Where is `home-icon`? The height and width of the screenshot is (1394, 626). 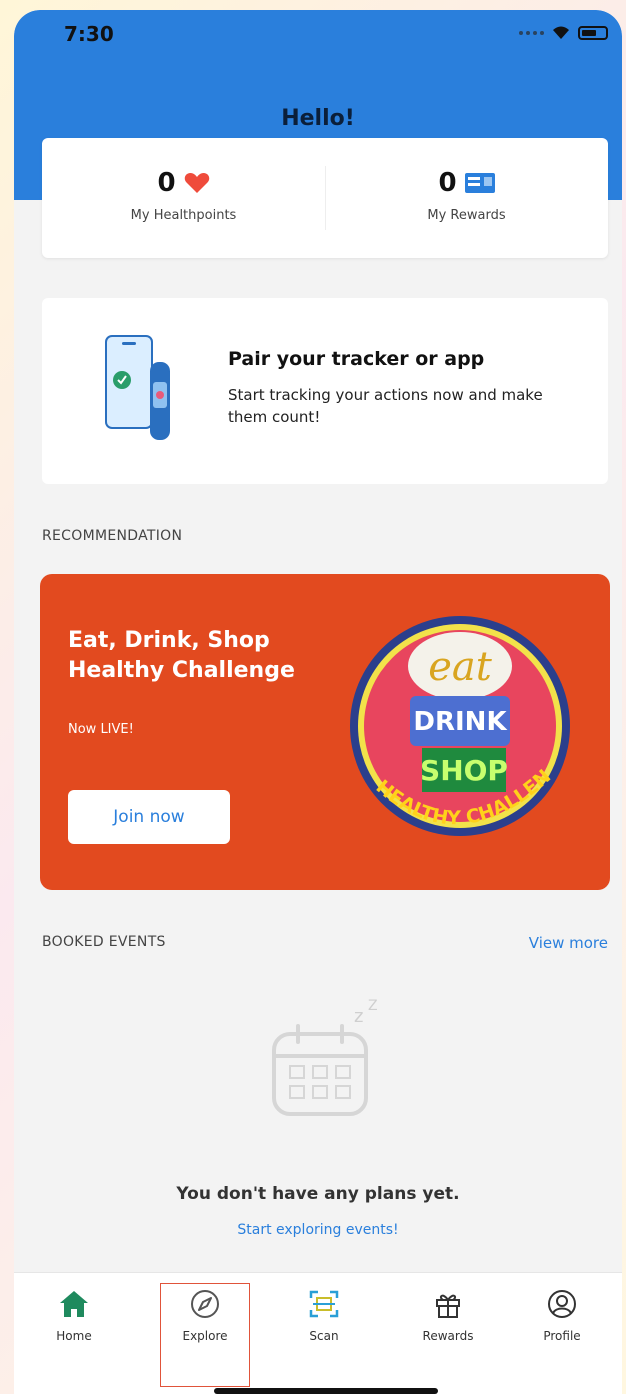 home-icon is located at coordinates (74, 1304).